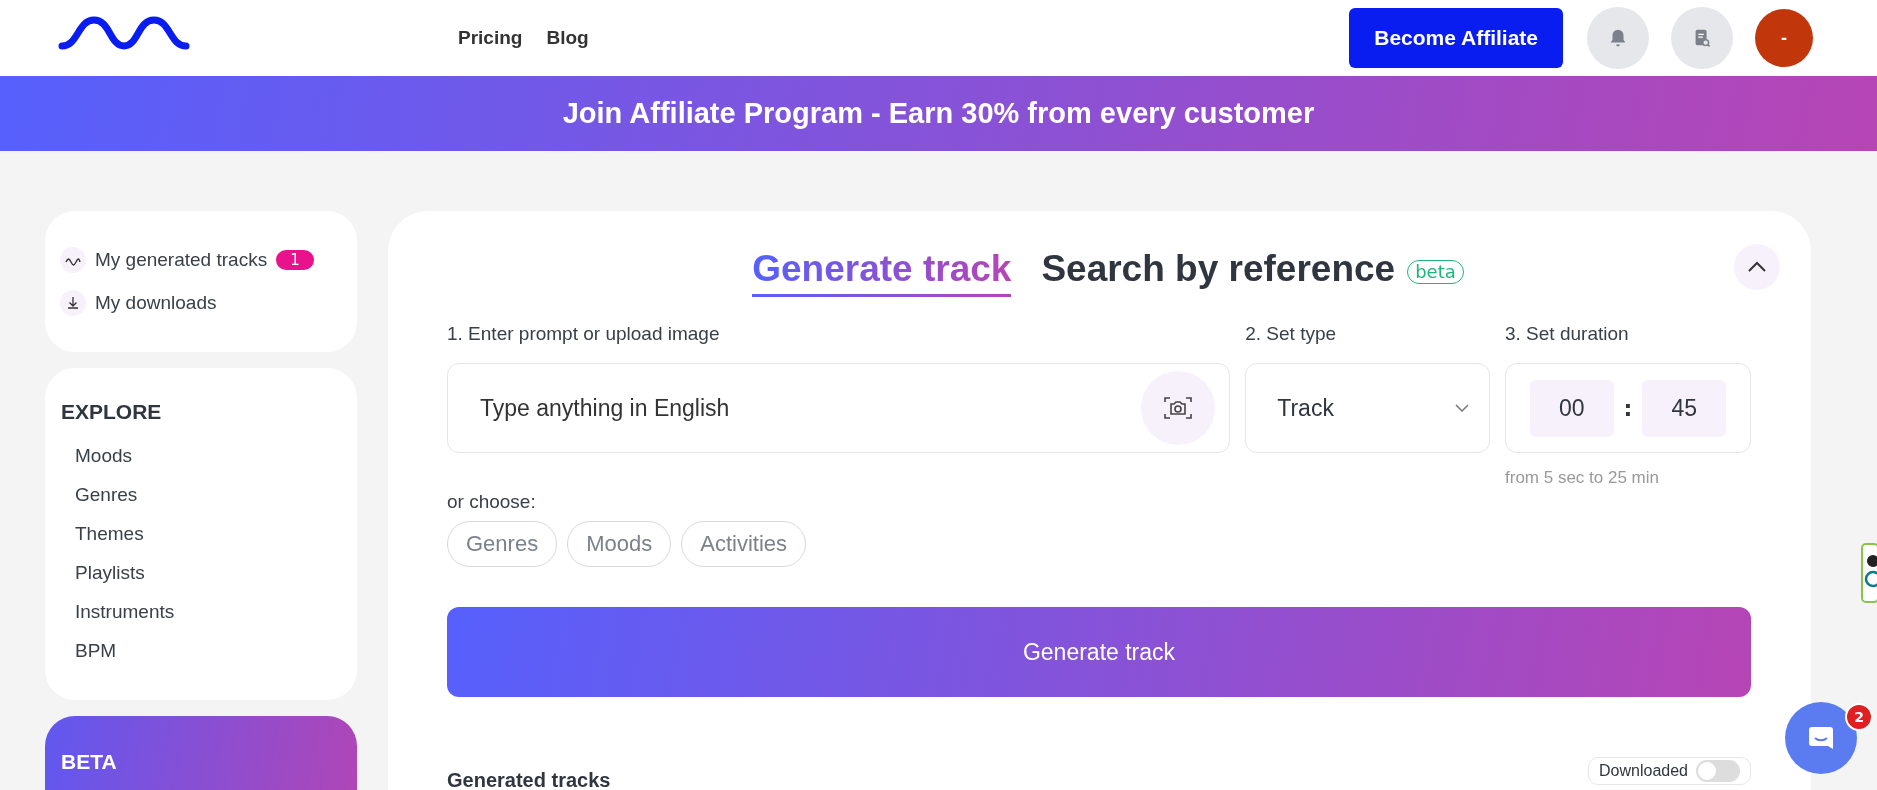  Describe the element at coordinates (938, 113) in the screenshot. I see `affiliate-banner: Join Affiliate Program - Earn 30% from every customer` at that location.